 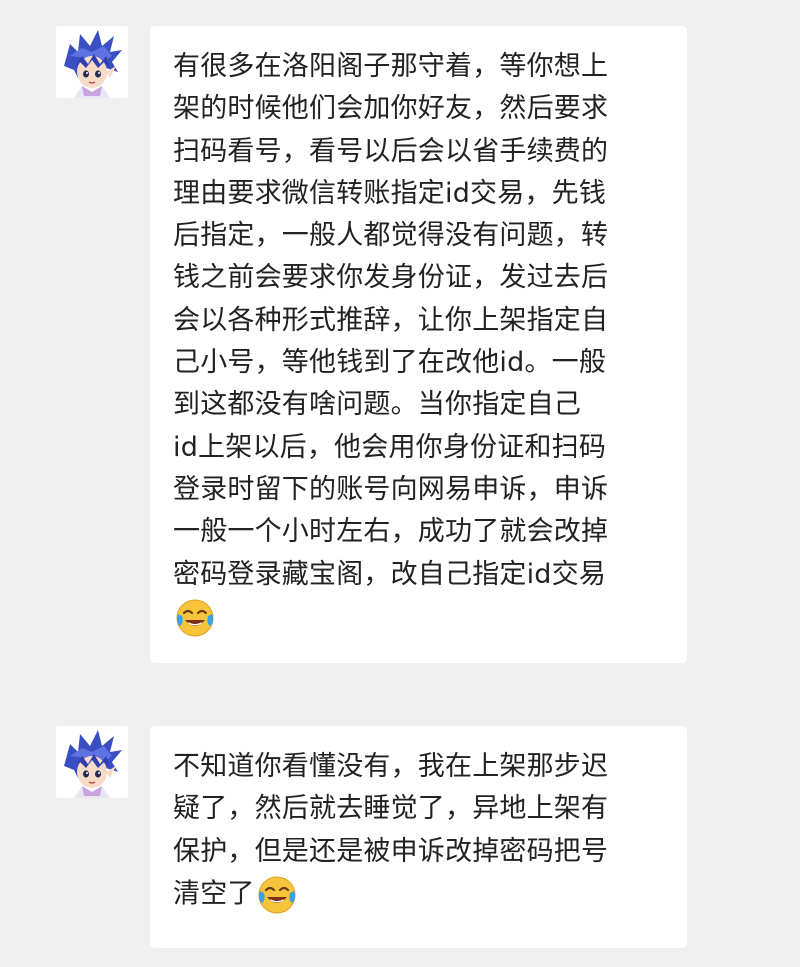 What do you see at coordinates (391, 809) in the screenshot?
I see `message-line: 疑了，然后就去睡觉了，异地上架有` at bounding box center [391, 809].